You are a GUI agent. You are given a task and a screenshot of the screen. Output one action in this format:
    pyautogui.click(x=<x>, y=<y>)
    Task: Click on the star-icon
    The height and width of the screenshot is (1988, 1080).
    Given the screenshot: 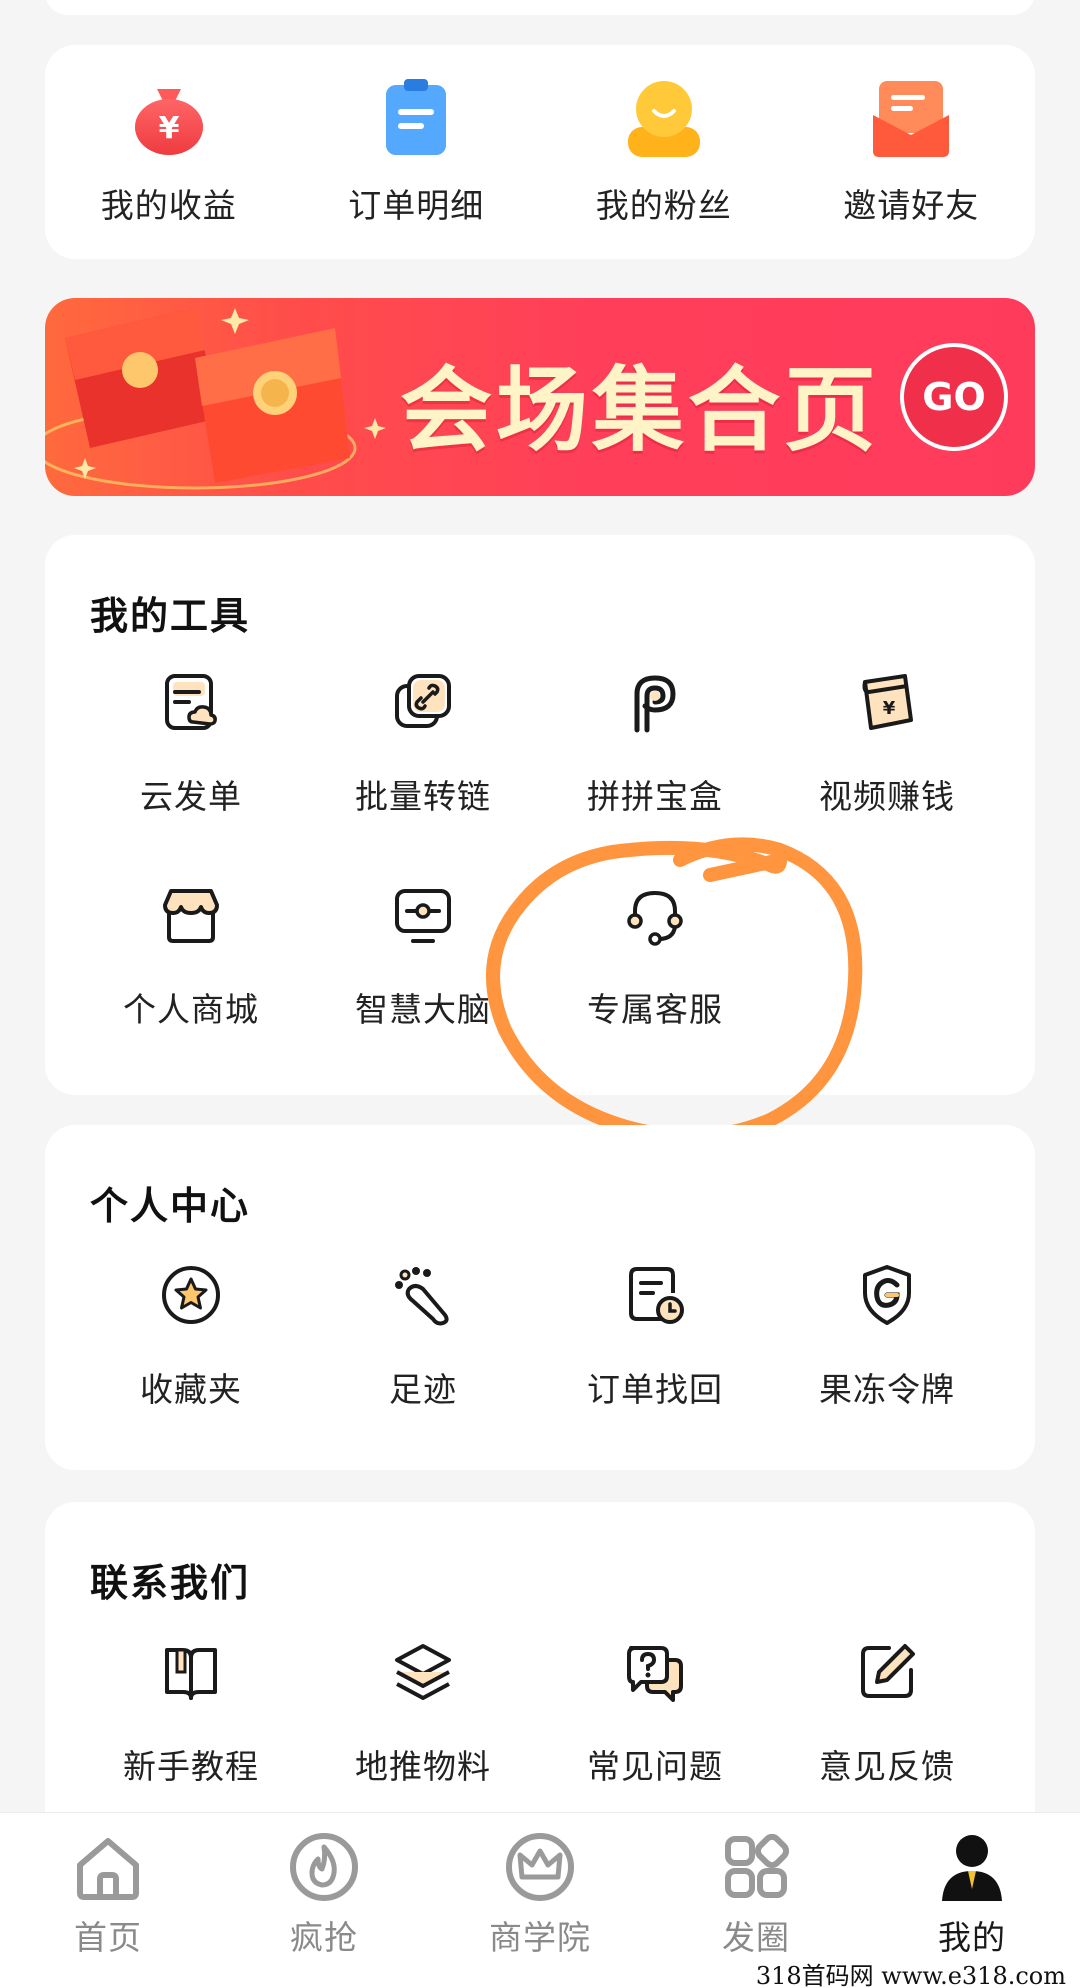 What is the action you would take?
    pyautogui.click(x=191, y=1295)
    